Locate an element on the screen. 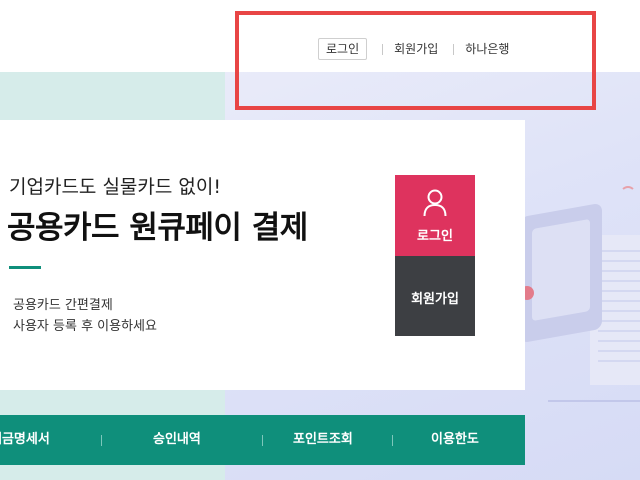 The width and height of the screenshot is (640, 480). hero-login-button: 로그인 is located at coordinates (435, 215).